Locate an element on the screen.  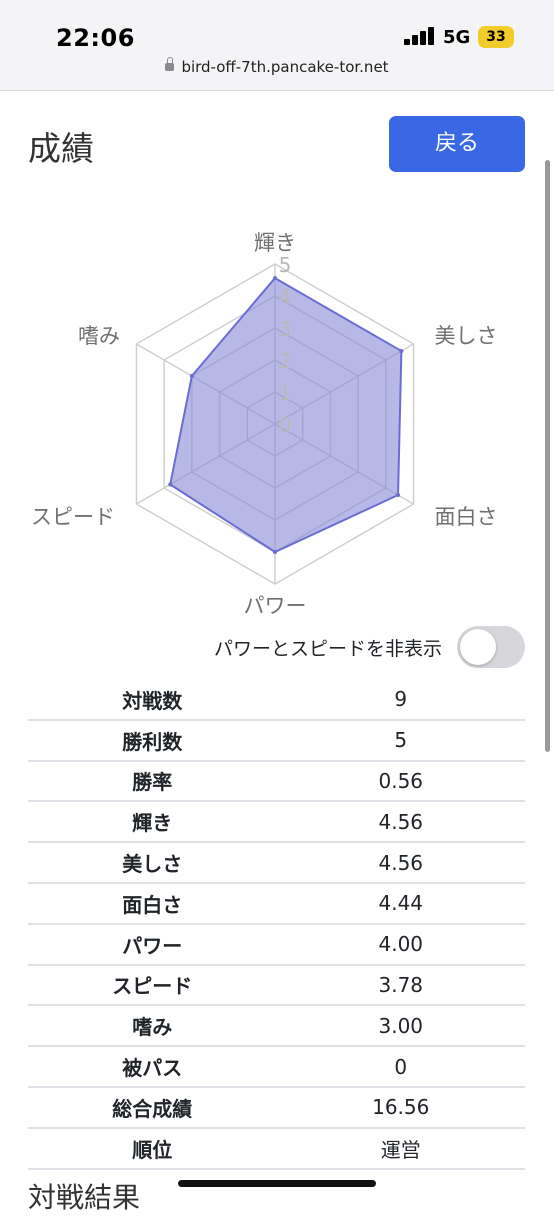
radar-axis-label: パワー is located at coordinates (275, 606).